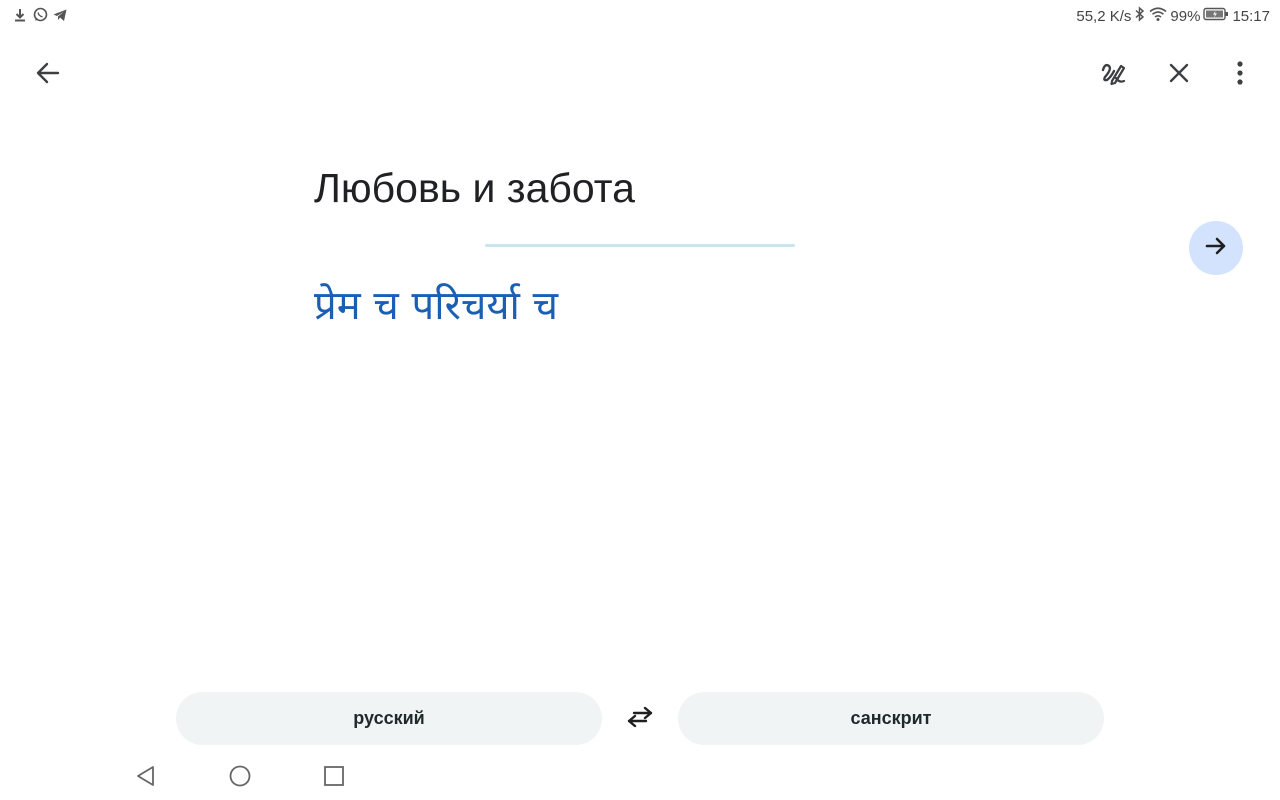  I want to click on nav-recents-icon, so click(334, 778).